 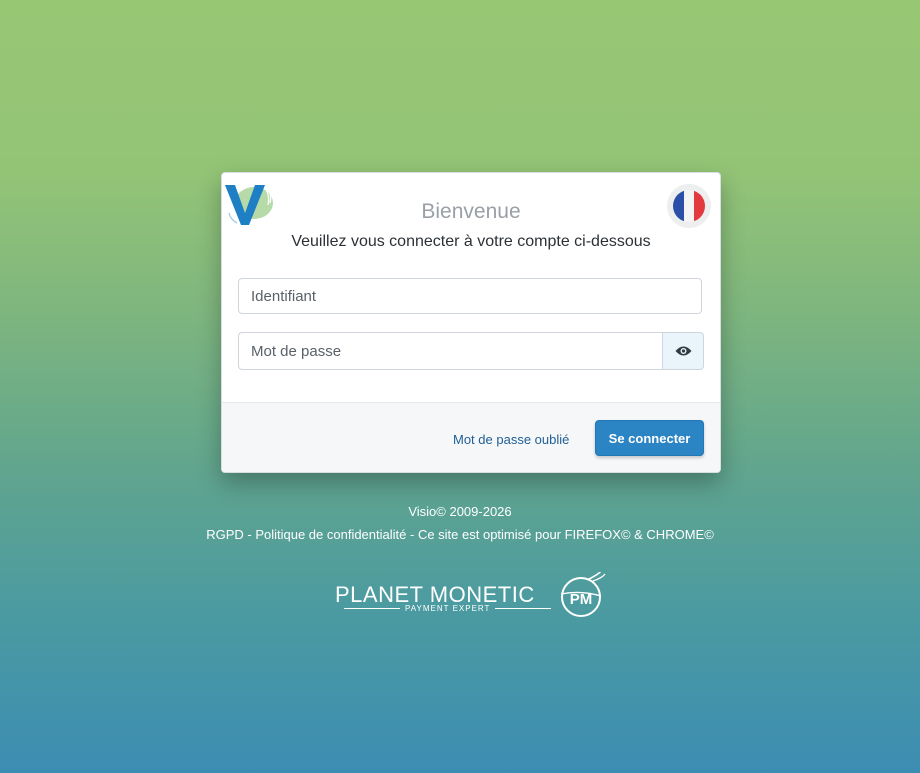 I want to click on eye-icon, so click(x=683, y=351).